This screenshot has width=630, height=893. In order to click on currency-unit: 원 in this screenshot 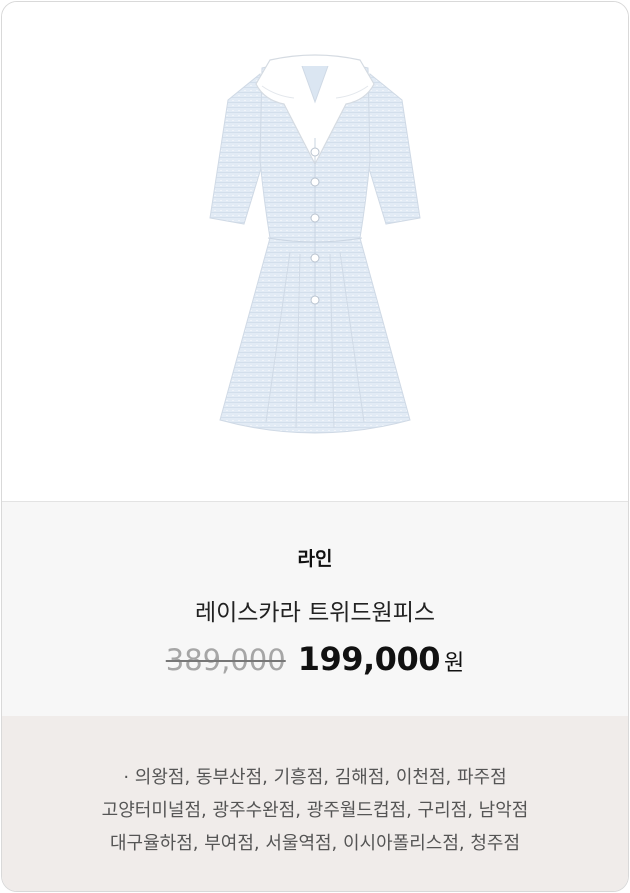, I will do `click(454, 663)`.